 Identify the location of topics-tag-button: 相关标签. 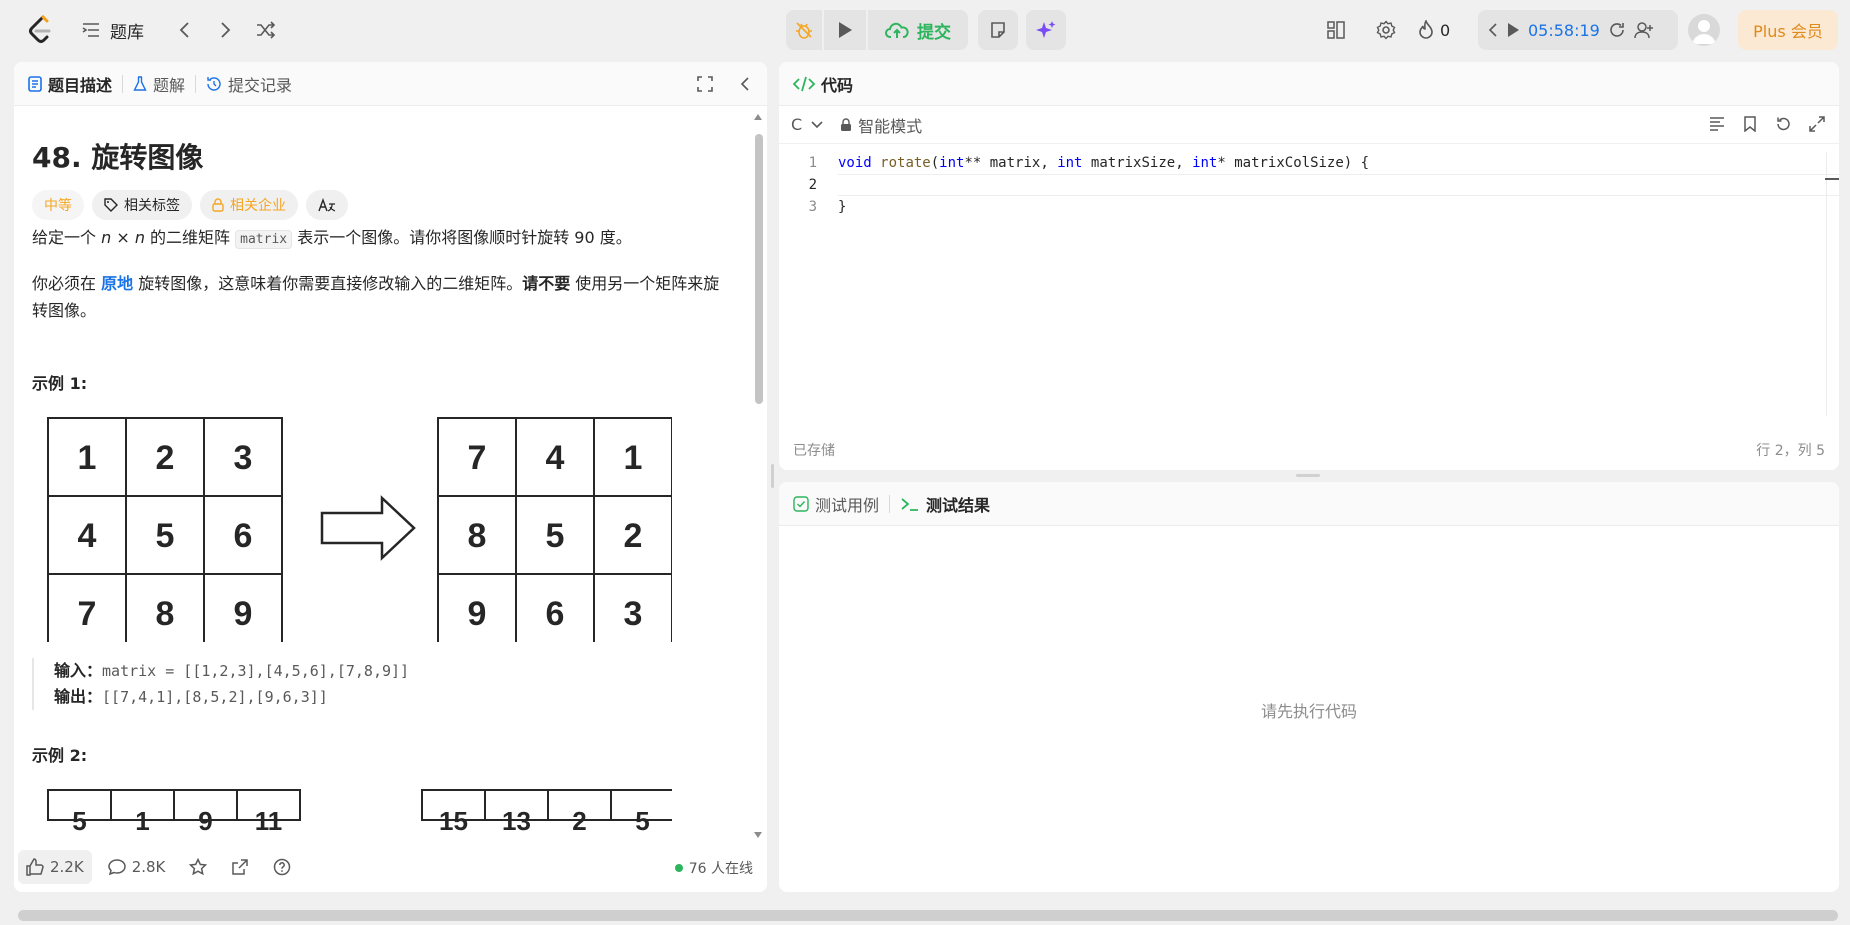
(142, 205).